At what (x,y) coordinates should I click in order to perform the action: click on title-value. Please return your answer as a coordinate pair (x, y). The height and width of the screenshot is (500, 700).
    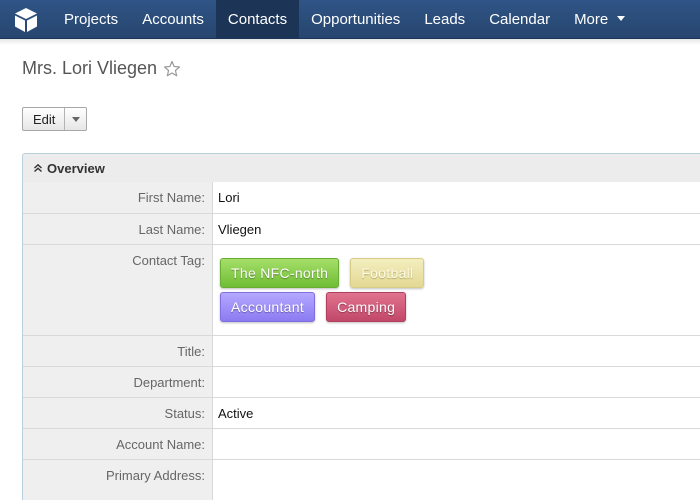
    Looking at the image, I should click on (456, 351).